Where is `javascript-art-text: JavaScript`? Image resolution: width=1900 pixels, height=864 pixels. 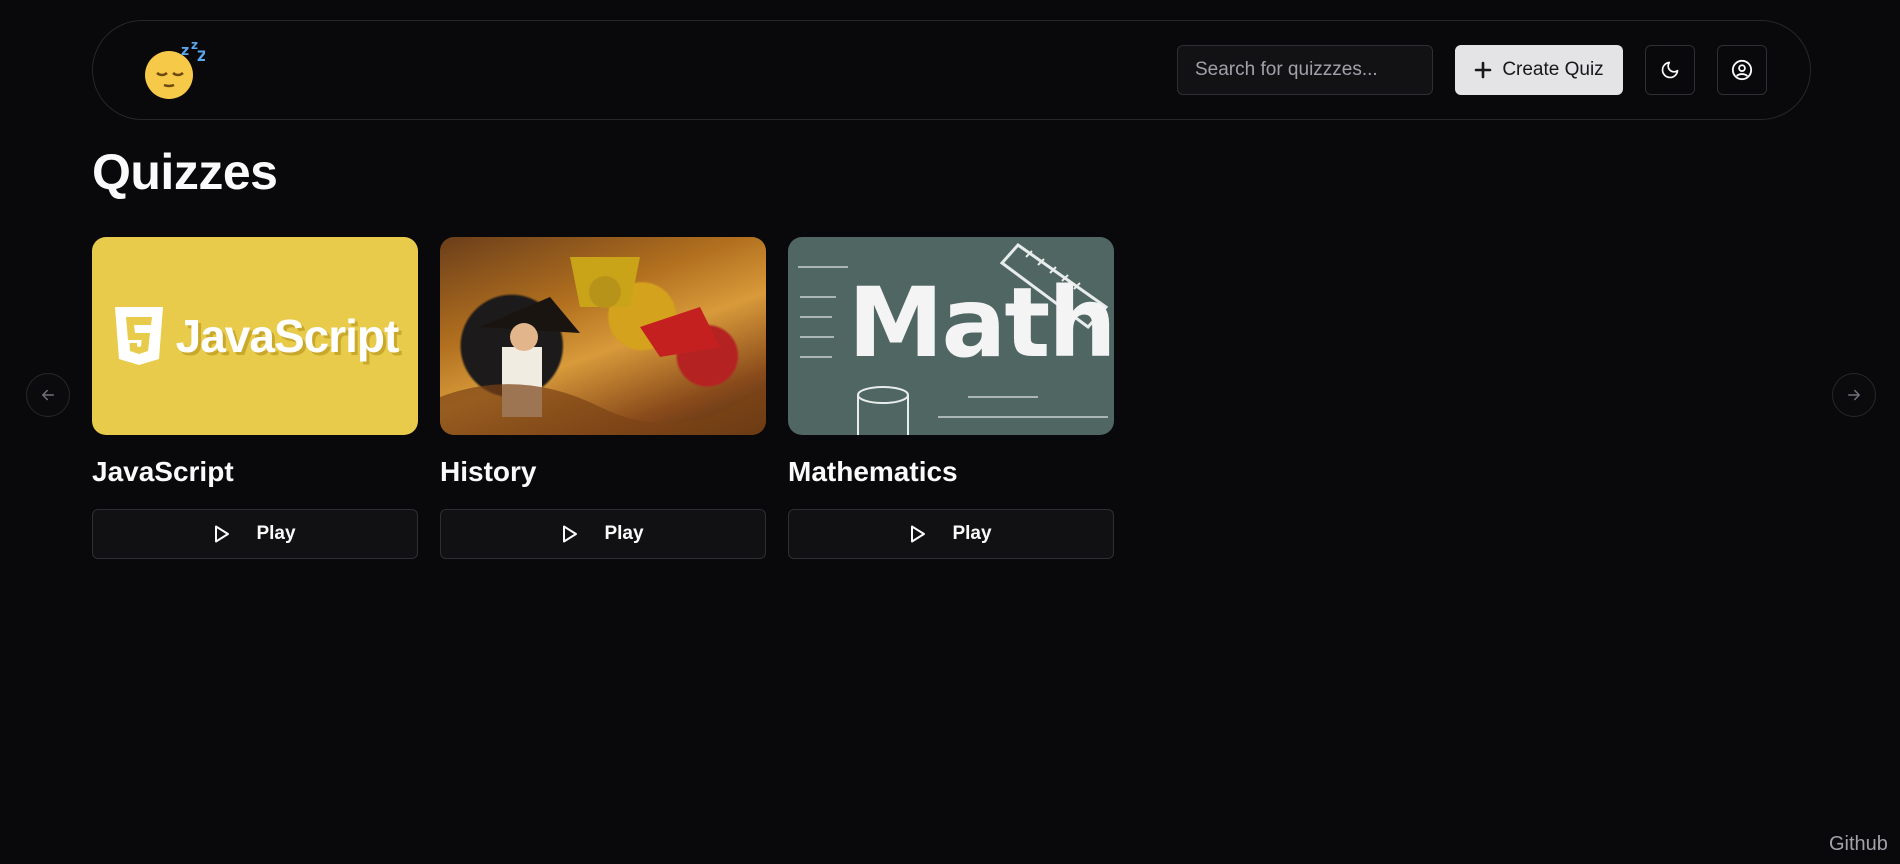 javascript-art-text: JavaScript is located at coordinates (287, 336).